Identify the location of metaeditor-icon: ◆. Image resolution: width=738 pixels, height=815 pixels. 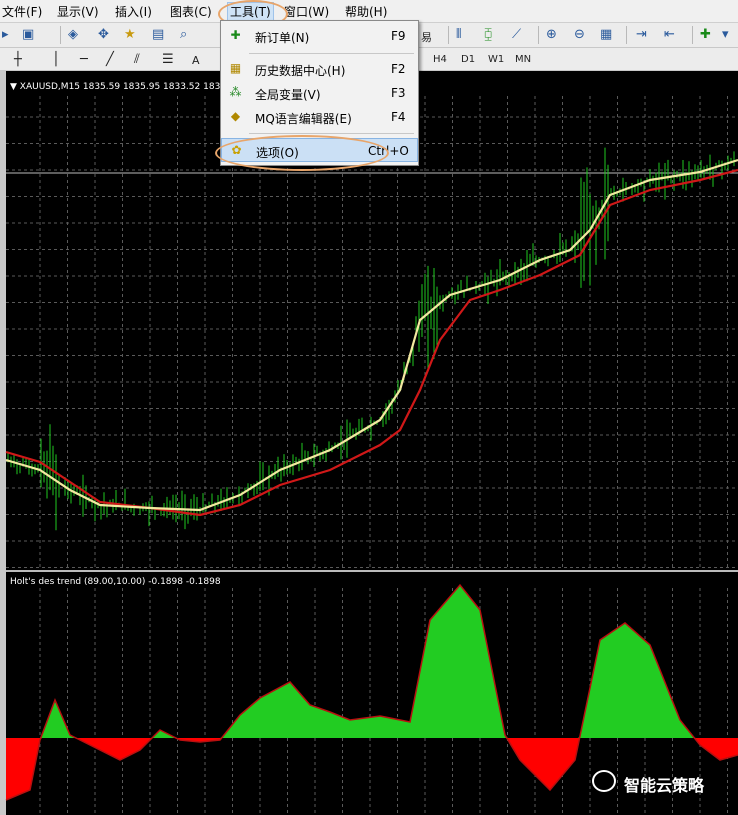
(235, 116).